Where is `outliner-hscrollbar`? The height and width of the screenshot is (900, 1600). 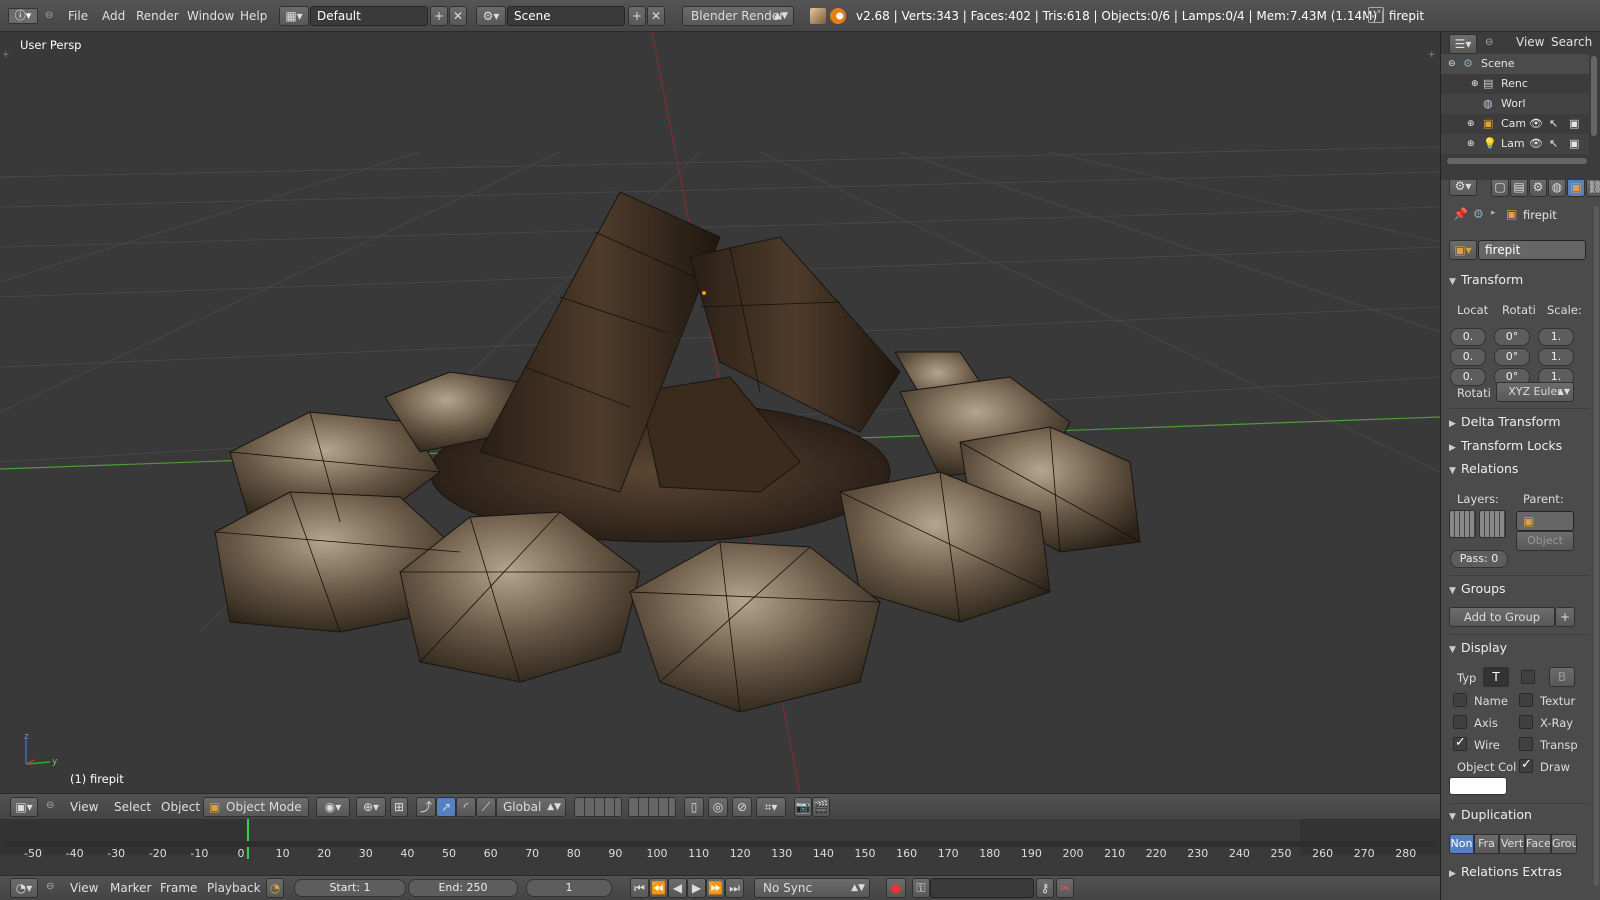
outliner-hscrollbar is located at coordinates (1517, 161).